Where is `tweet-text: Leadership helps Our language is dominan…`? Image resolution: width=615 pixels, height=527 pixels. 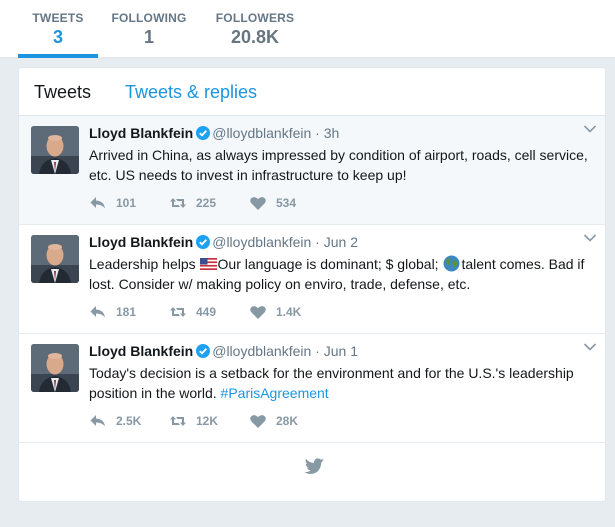
tweet-text: Leadership helps Our language is dominan… is located at coordinates (339, 274).